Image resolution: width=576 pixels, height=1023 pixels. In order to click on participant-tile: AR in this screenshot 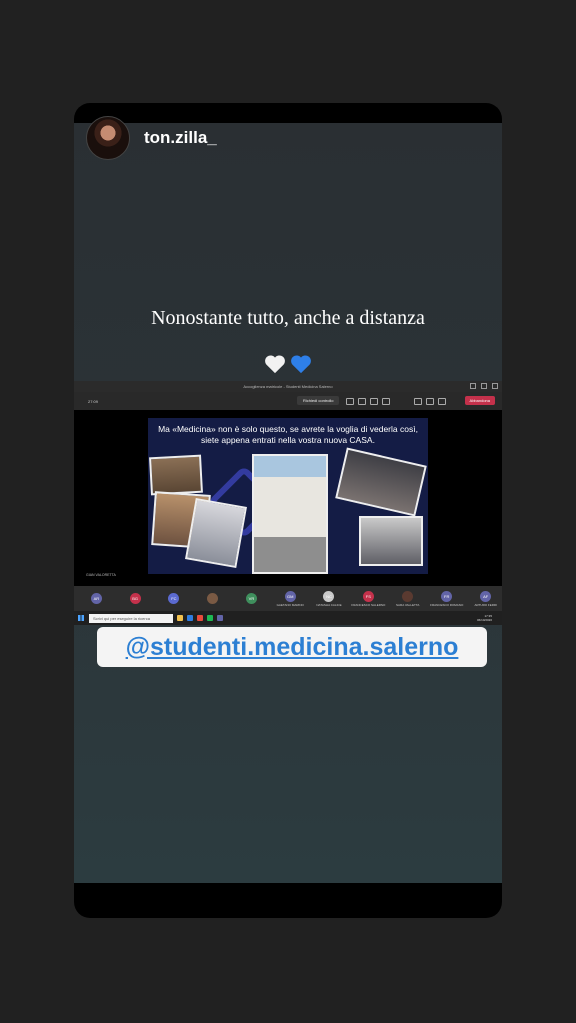, I will do `click(96, 598)`.